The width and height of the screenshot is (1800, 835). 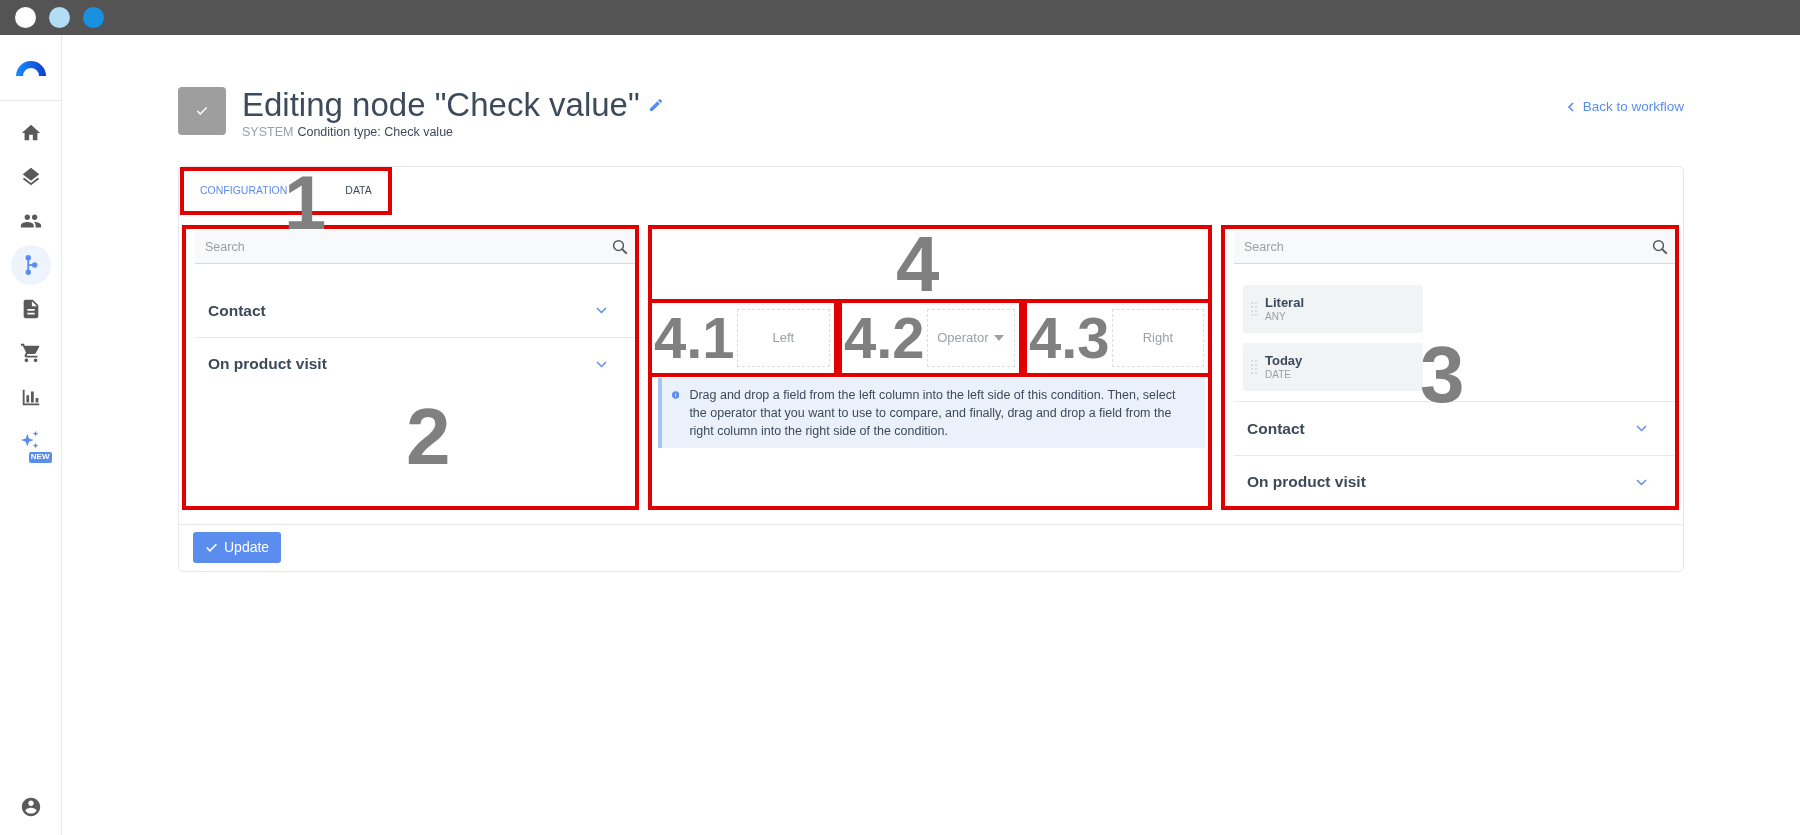 What do you see at coordinates (358, 191) in the screenshot?
I see `tab: DATA` at bounding box center [358, 191].